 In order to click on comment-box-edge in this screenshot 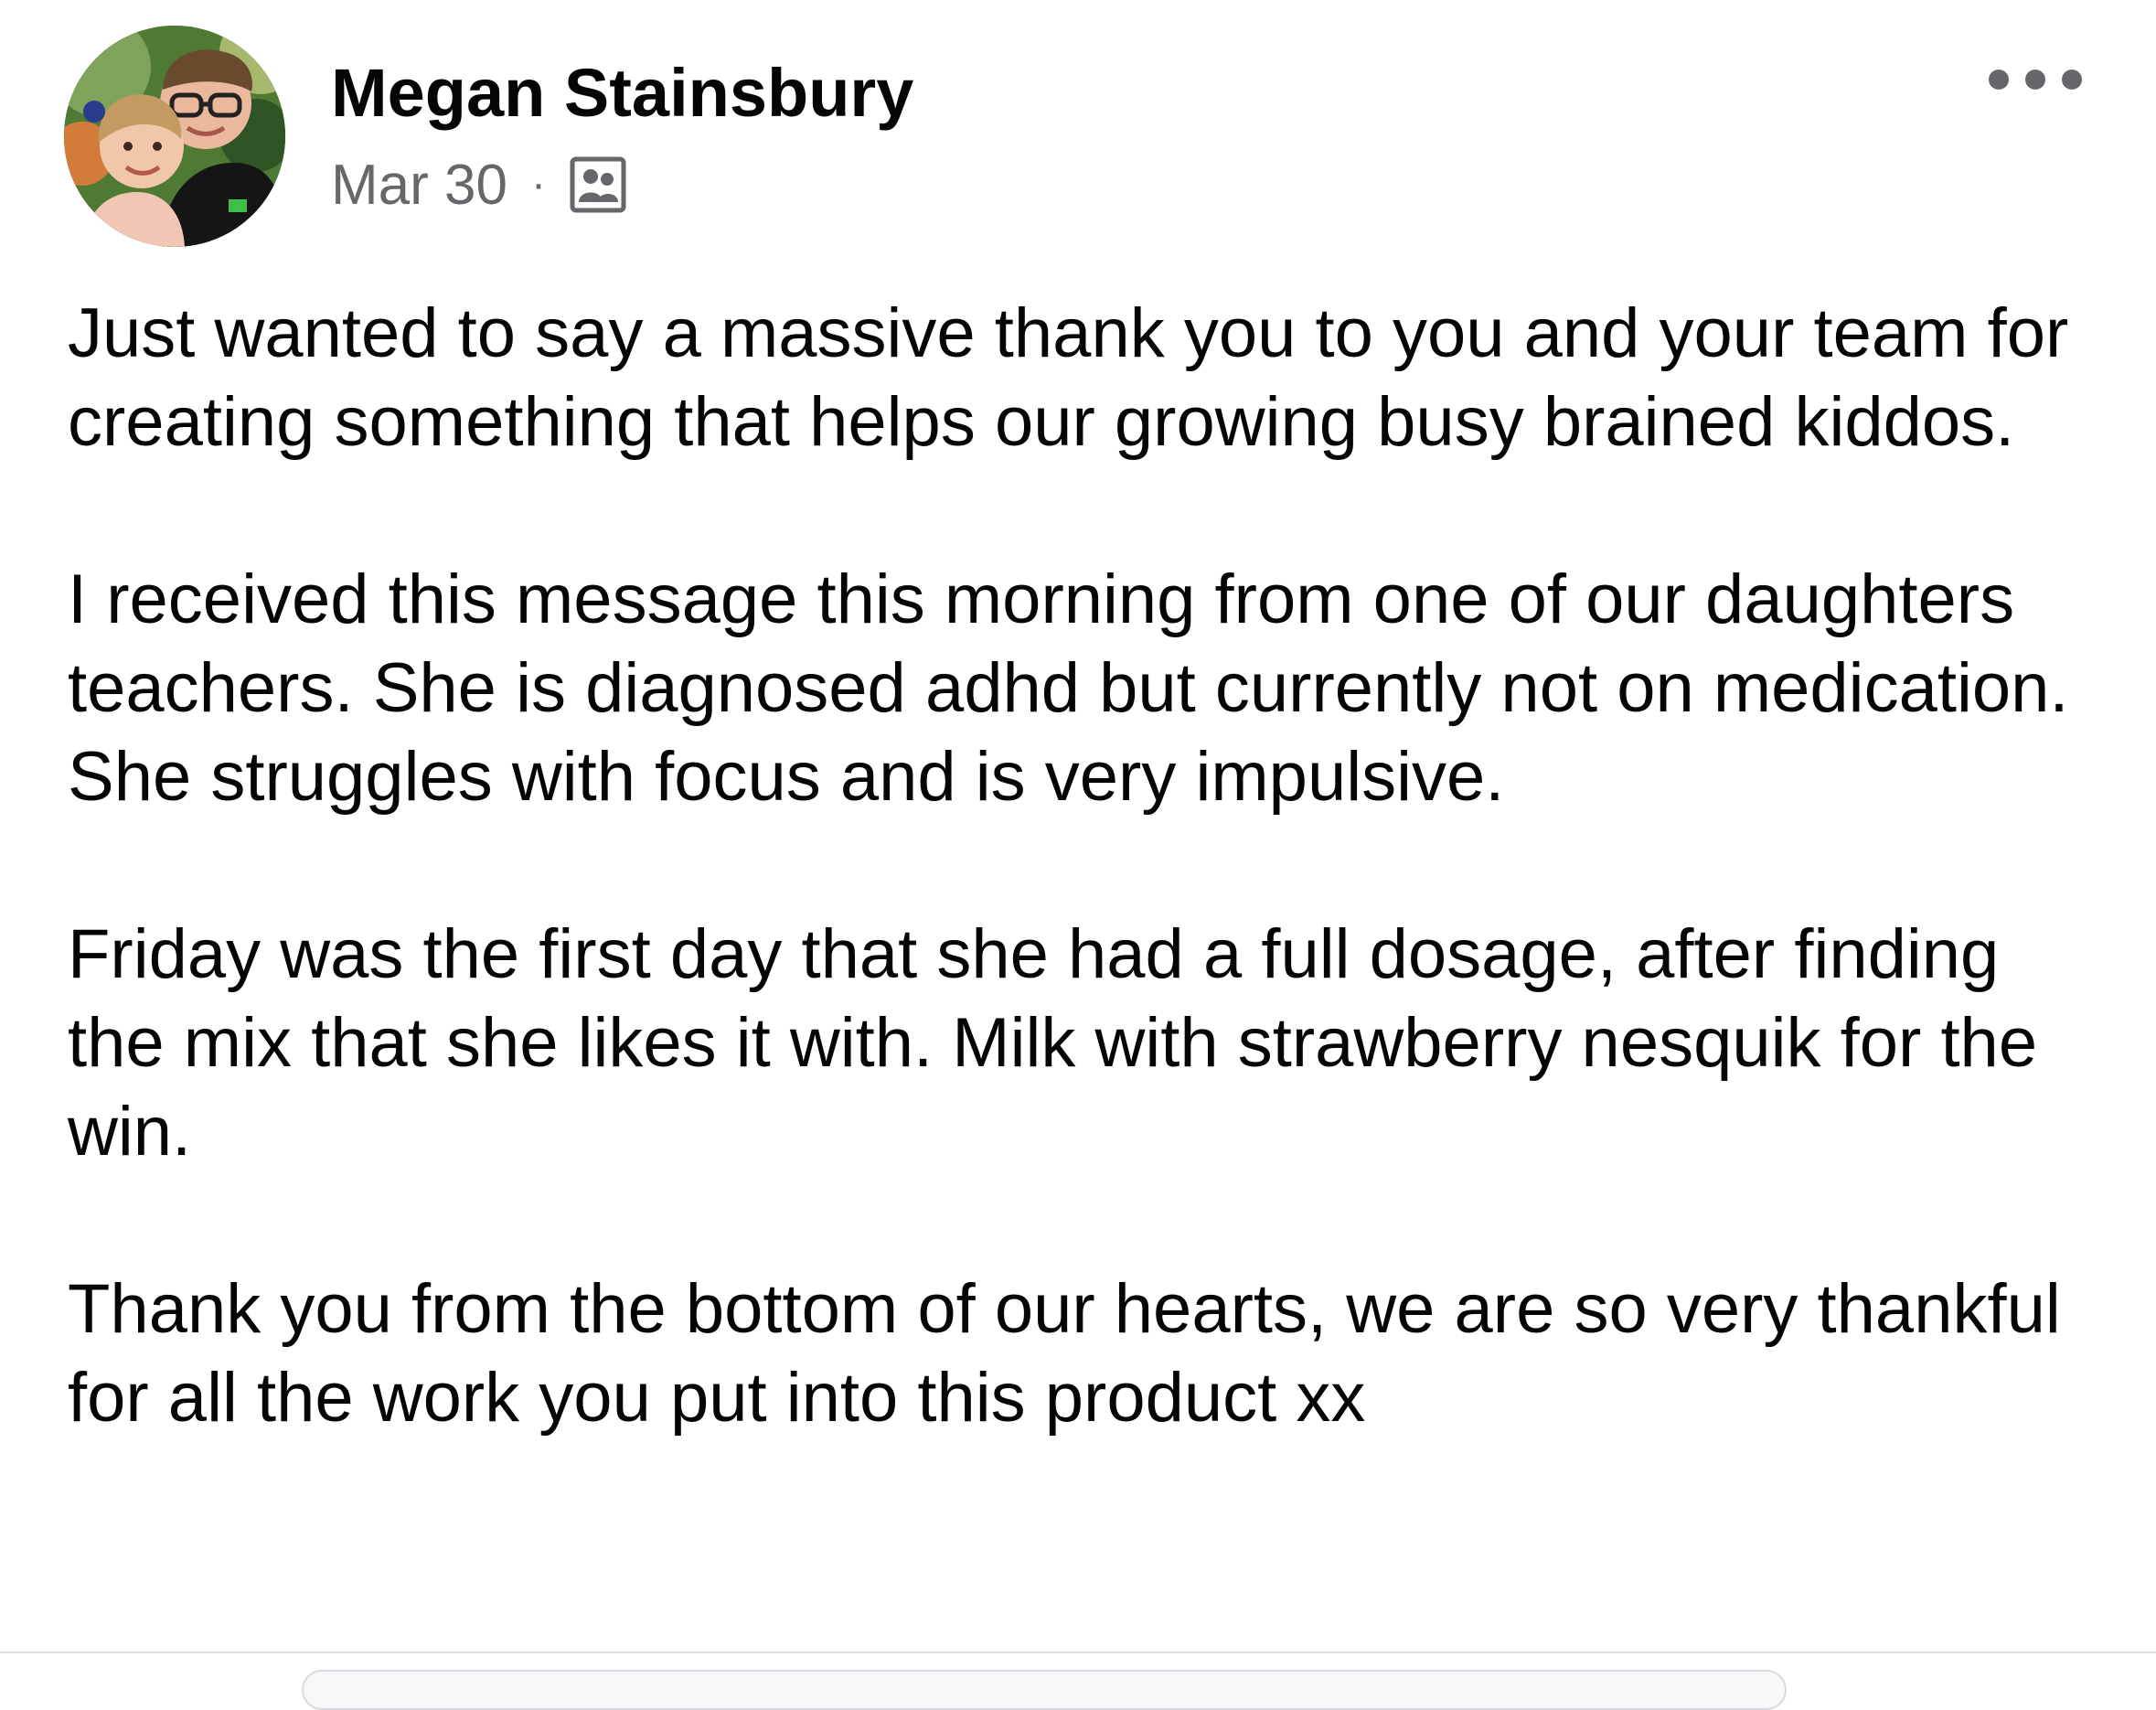, I will do `click(1044, 1690)`.